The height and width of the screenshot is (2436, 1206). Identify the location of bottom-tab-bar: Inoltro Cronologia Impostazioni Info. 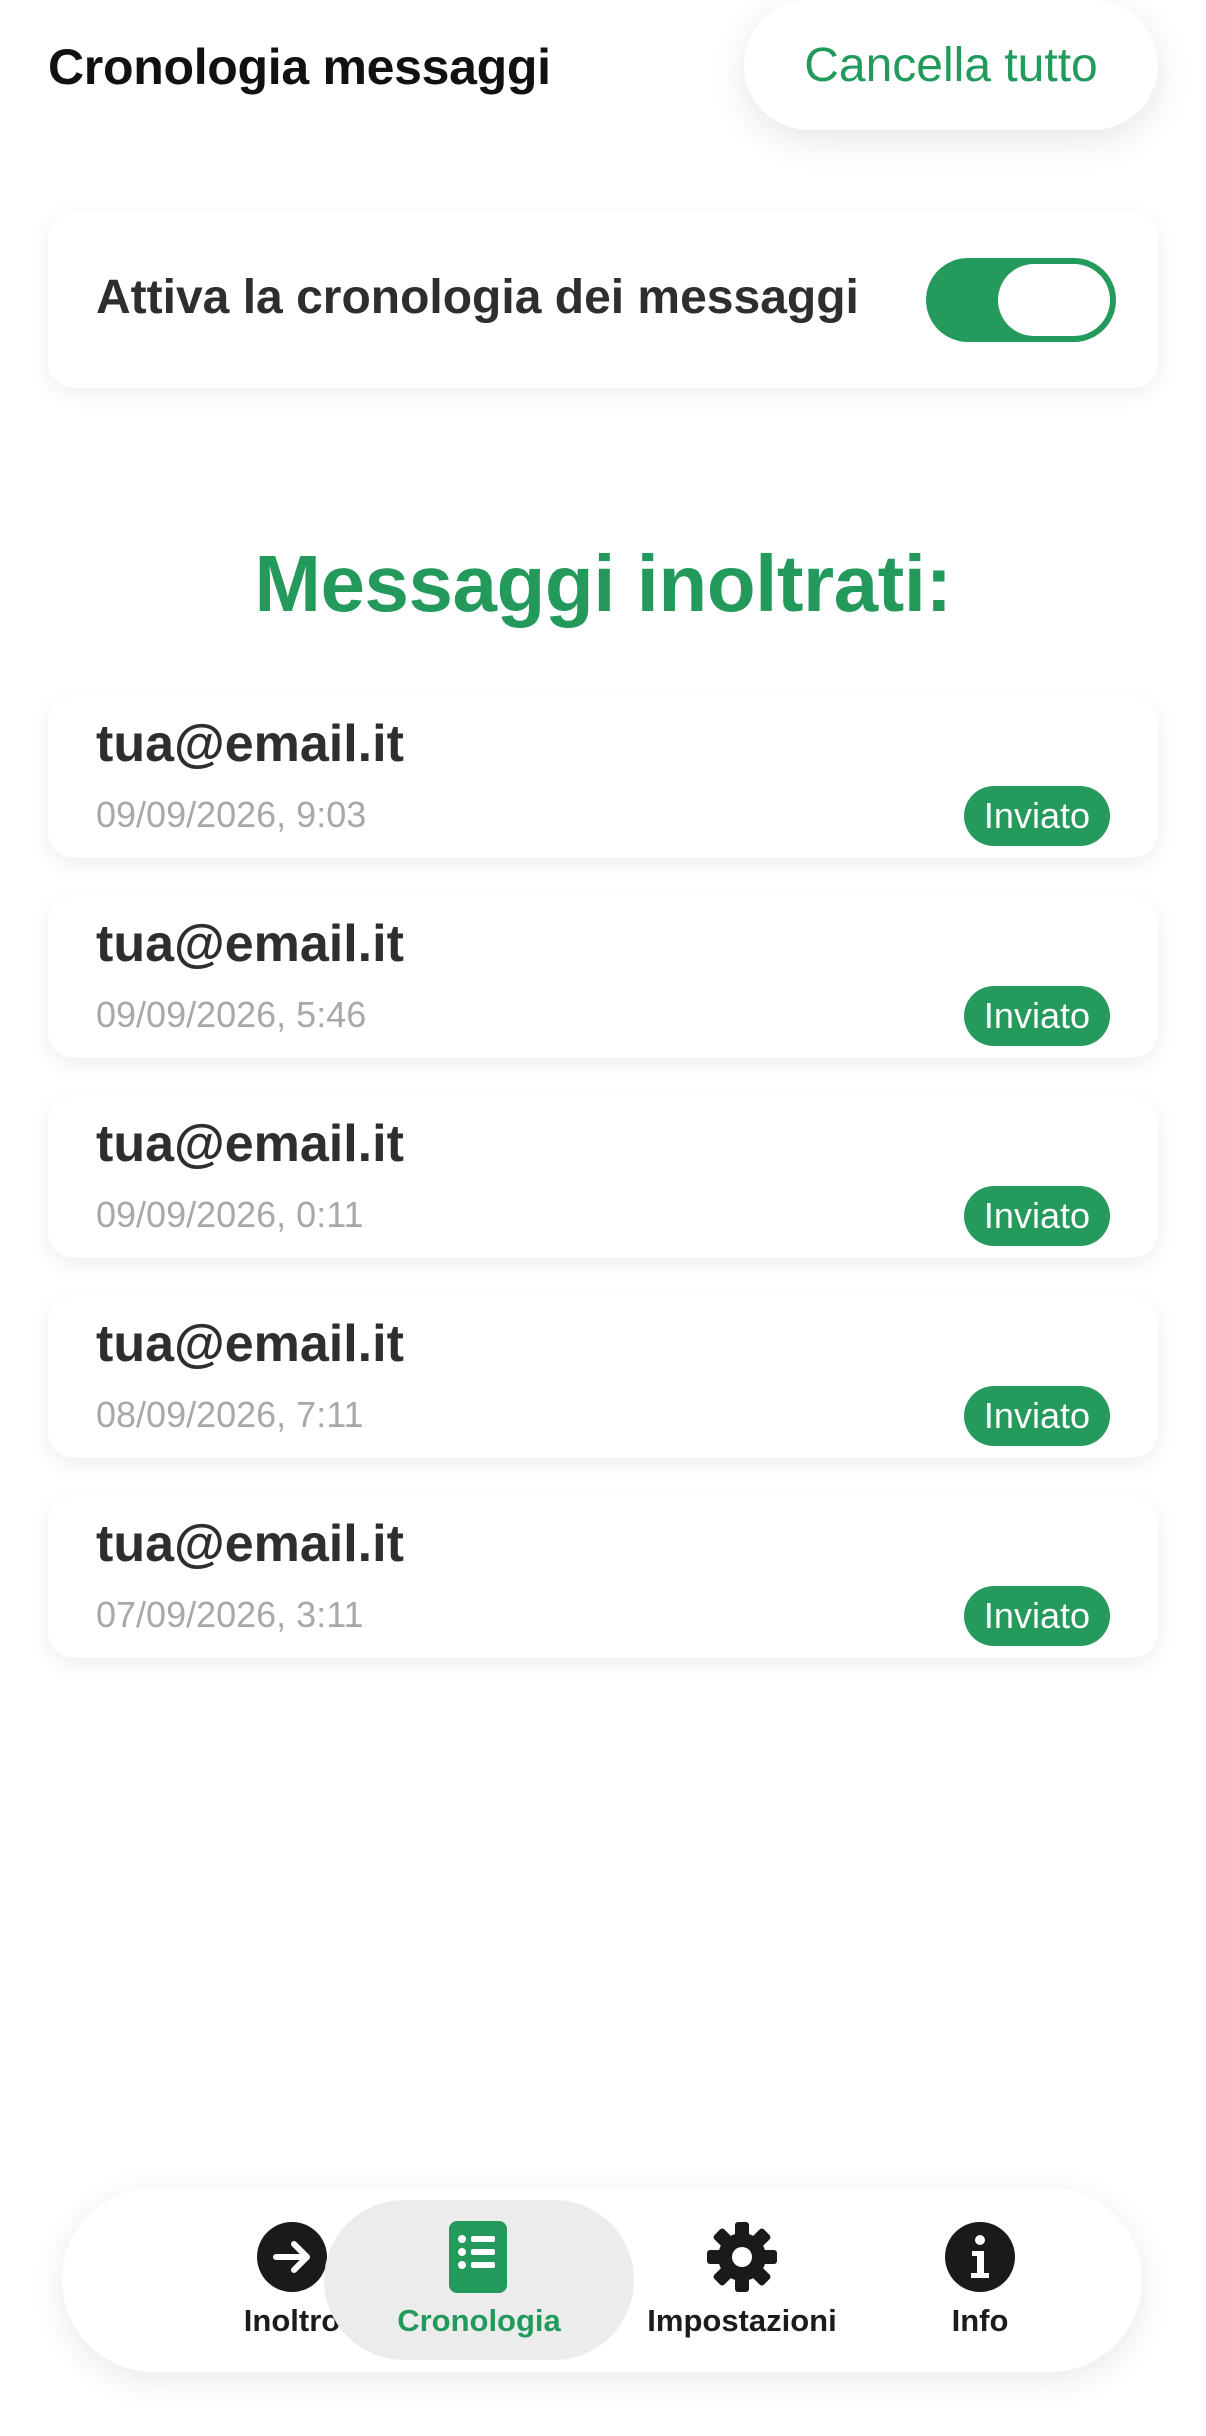
(602, 2280).